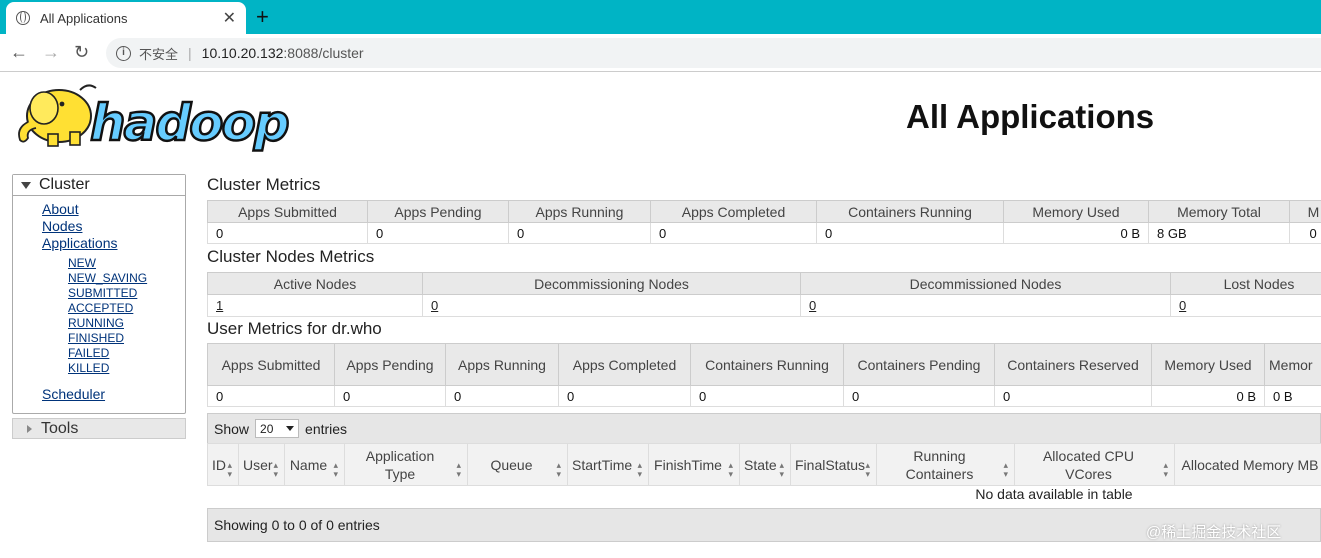 This screenshot has height=558, width=1321. I want to click on app-state-new-saving: NEW_SAVING, so click(107, 278).